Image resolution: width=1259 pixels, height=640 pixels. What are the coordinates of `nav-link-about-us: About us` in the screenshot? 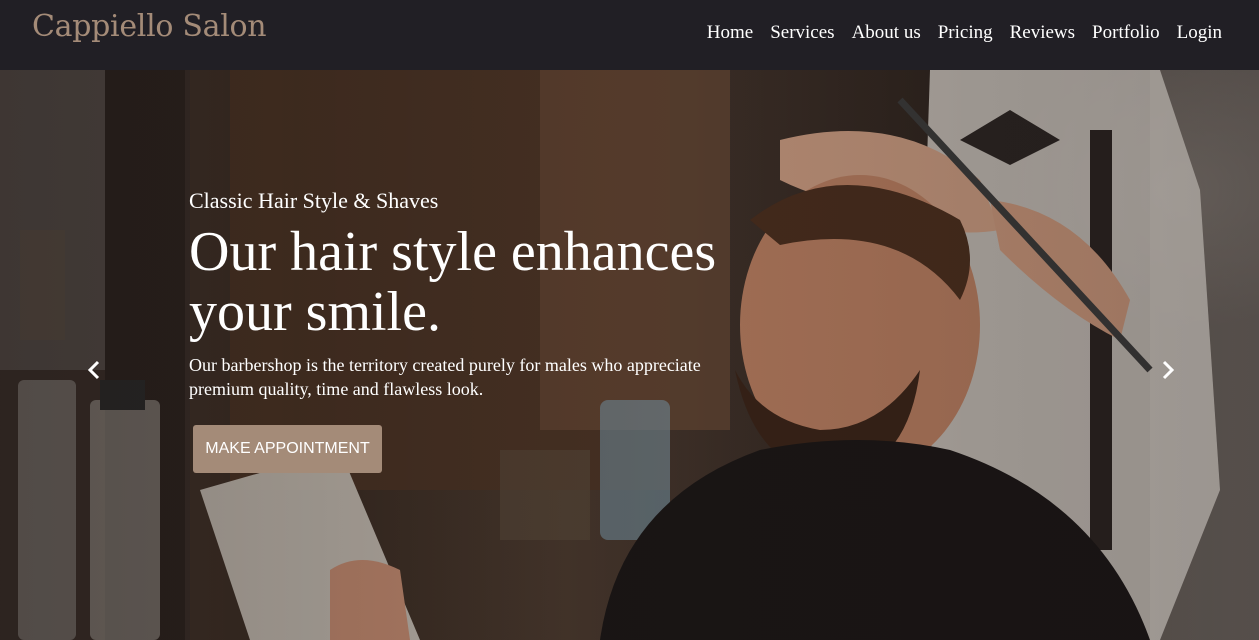 It's located at (886, 33).